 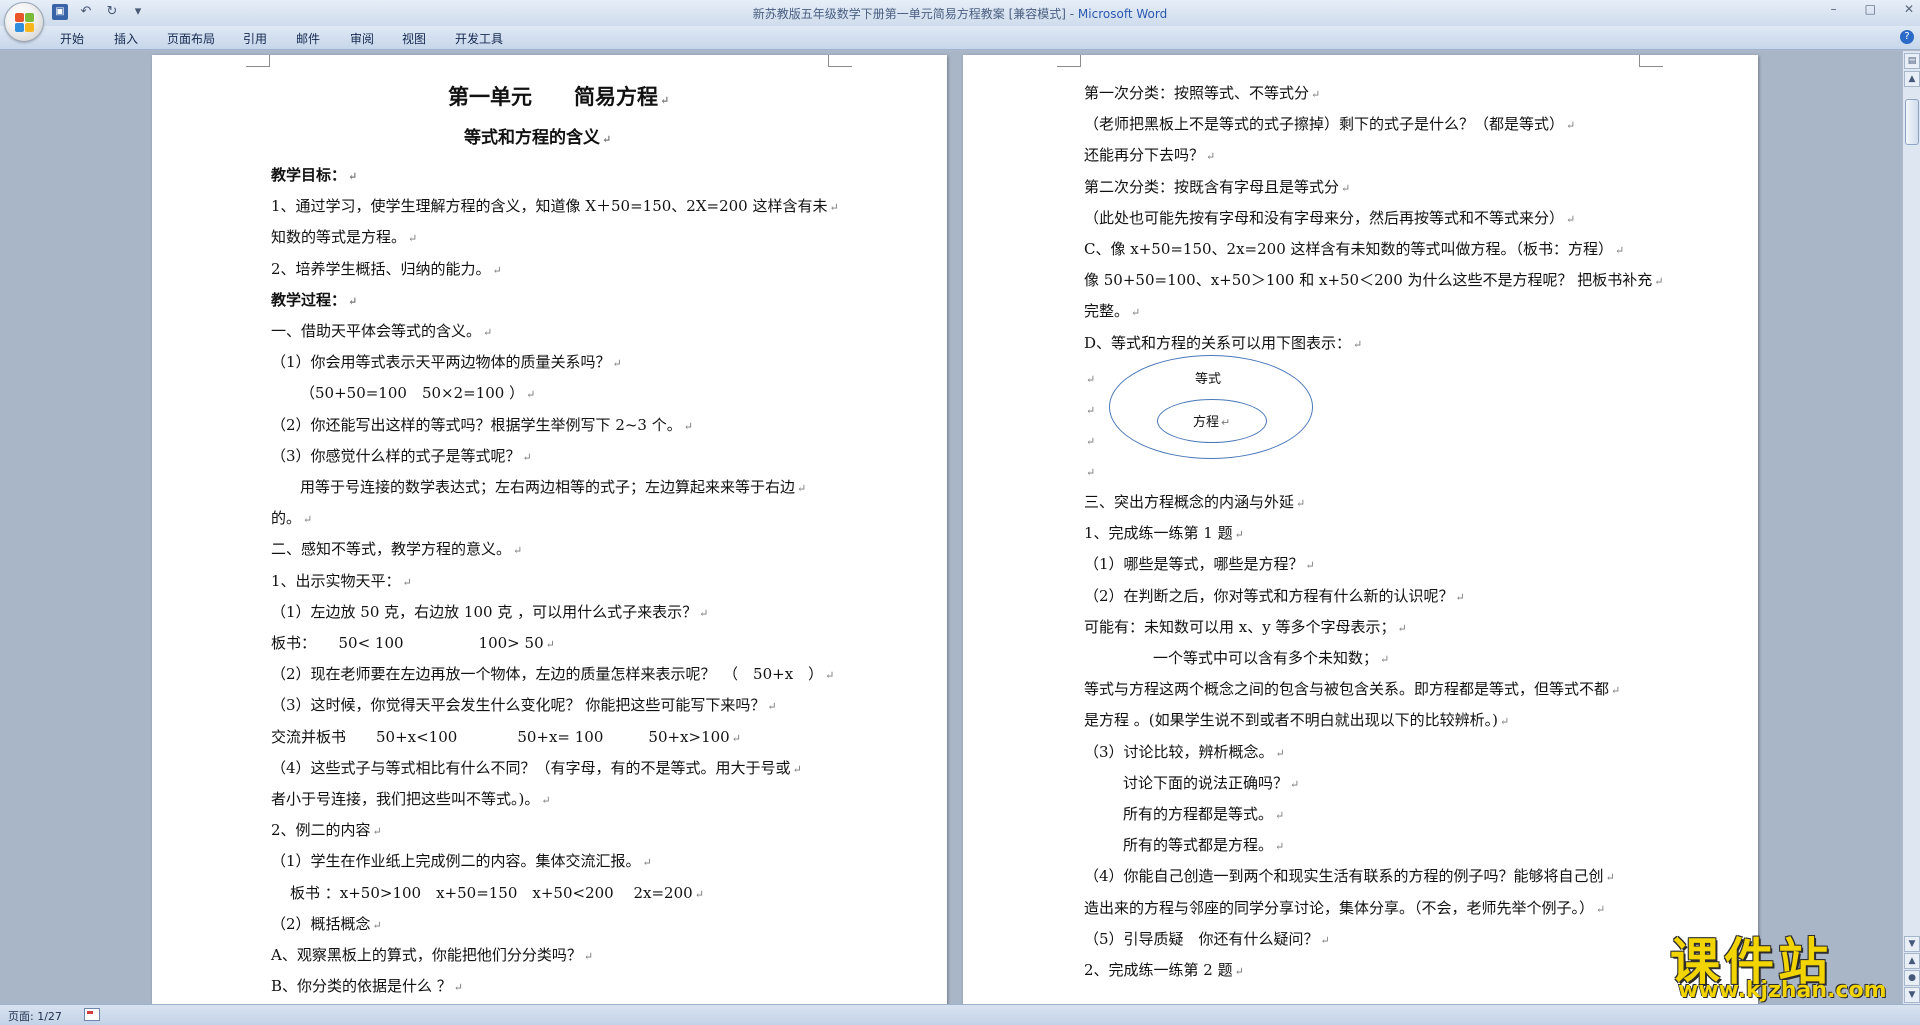 I want to click on tab-insert: 插入, so click(x=126, y=38).